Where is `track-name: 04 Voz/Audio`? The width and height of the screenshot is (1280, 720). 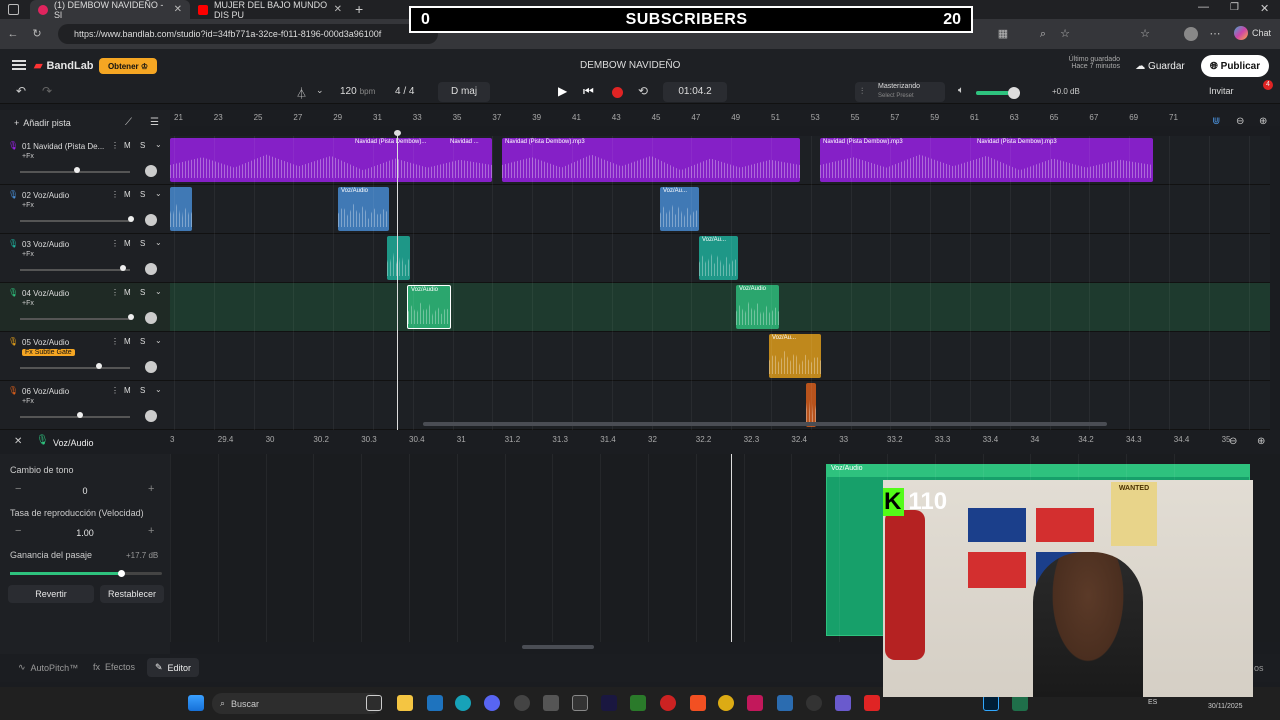
track-name: 04 Voz/Audio is located at coordinates (45, 293).